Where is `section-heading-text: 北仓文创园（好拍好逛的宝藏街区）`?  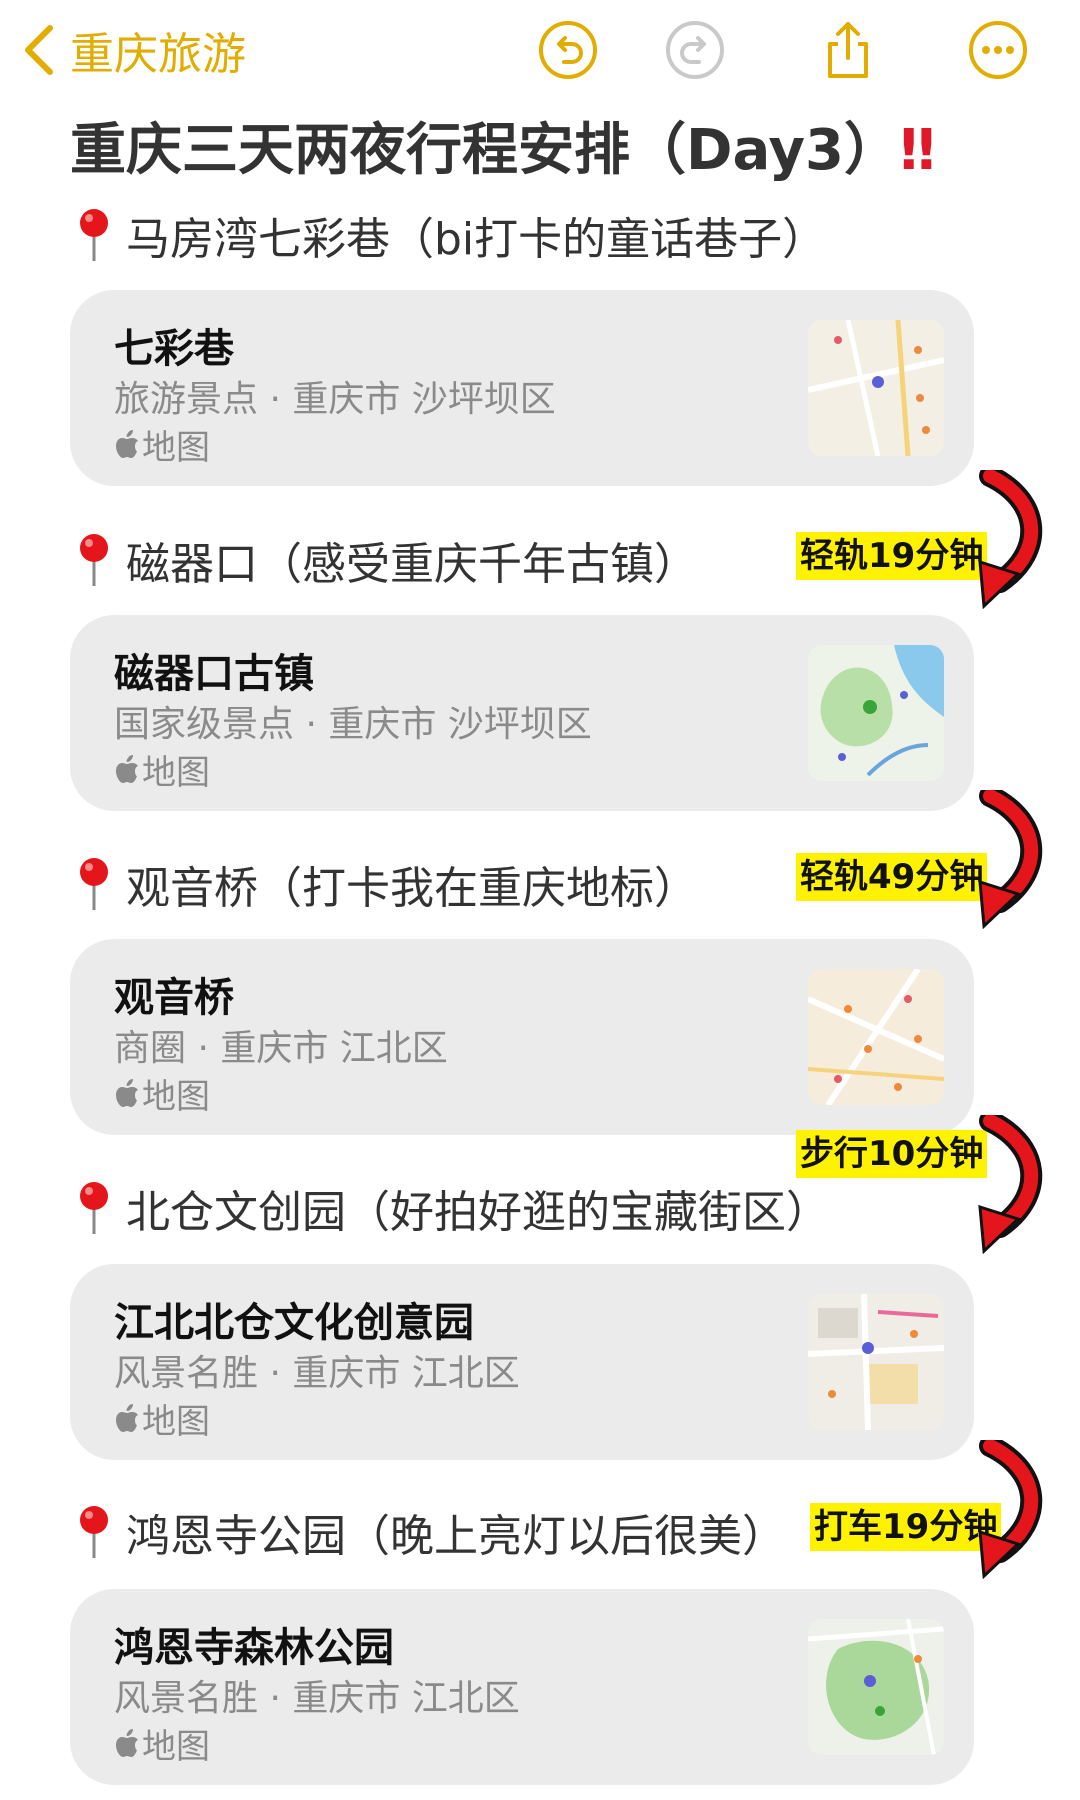
section-heading-text: 北仓文创园（好拍好逛的宝藏街区） is located at coordinates (478, 1212).